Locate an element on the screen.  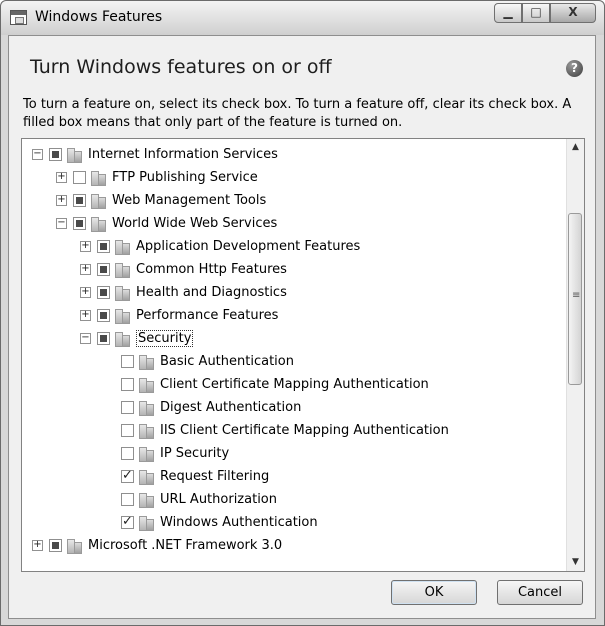
feature-label: Digest Authentication is located at coordinates (230, 407).